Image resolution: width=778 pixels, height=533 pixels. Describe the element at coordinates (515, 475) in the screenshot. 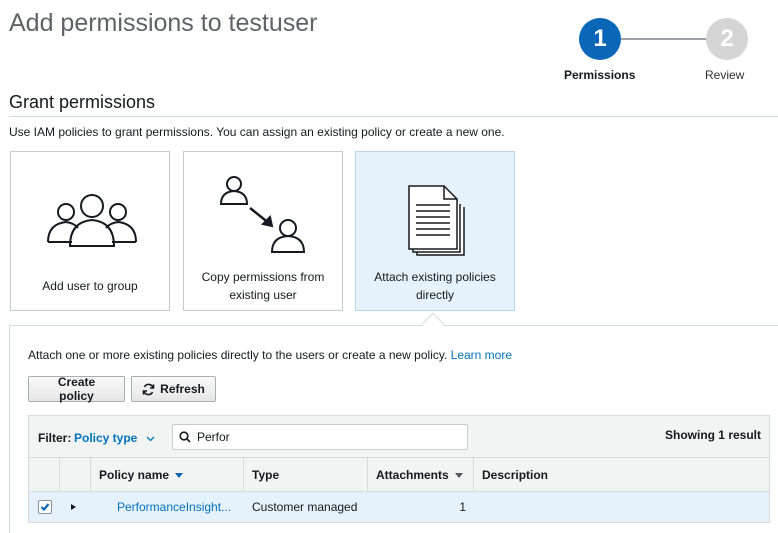

I see `column-label: Description` at that location.